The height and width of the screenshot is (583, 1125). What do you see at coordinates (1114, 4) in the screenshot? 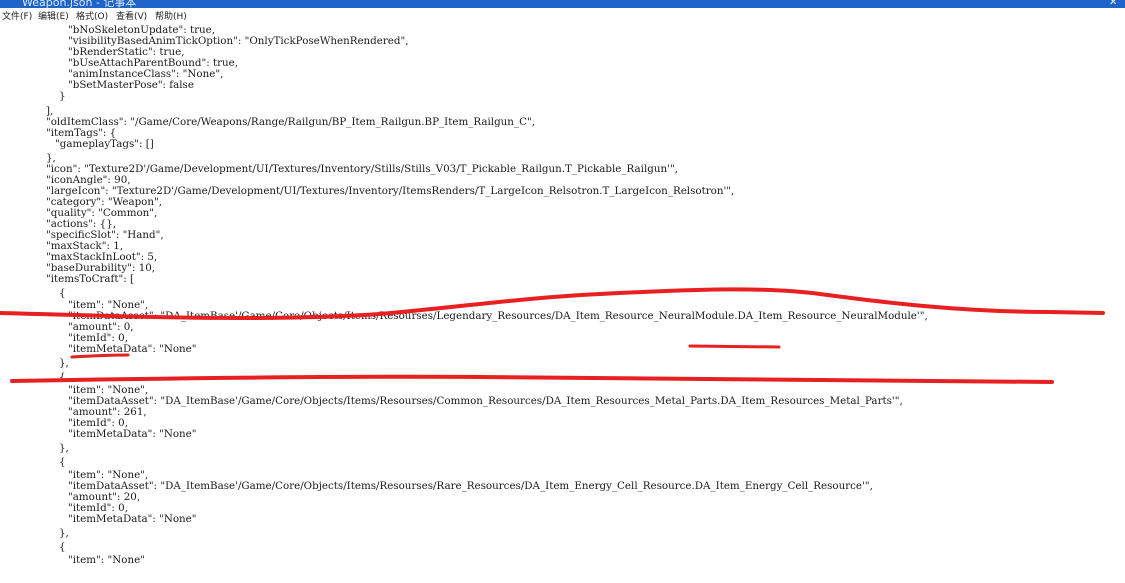
I see `close-icon: ✕` at bounding box center [1114, 4].